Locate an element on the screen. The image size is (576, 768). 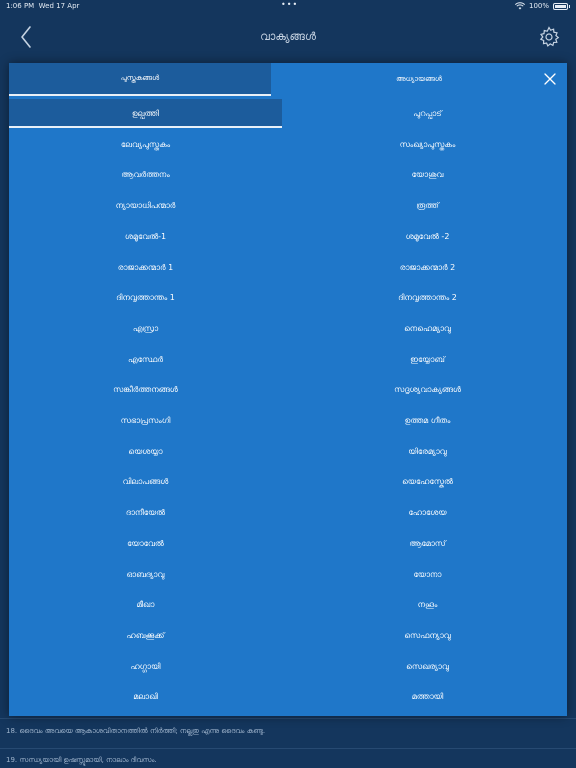
status-time: 1:06 PM Wed 17 Apr is located at coordinates (42, 6).